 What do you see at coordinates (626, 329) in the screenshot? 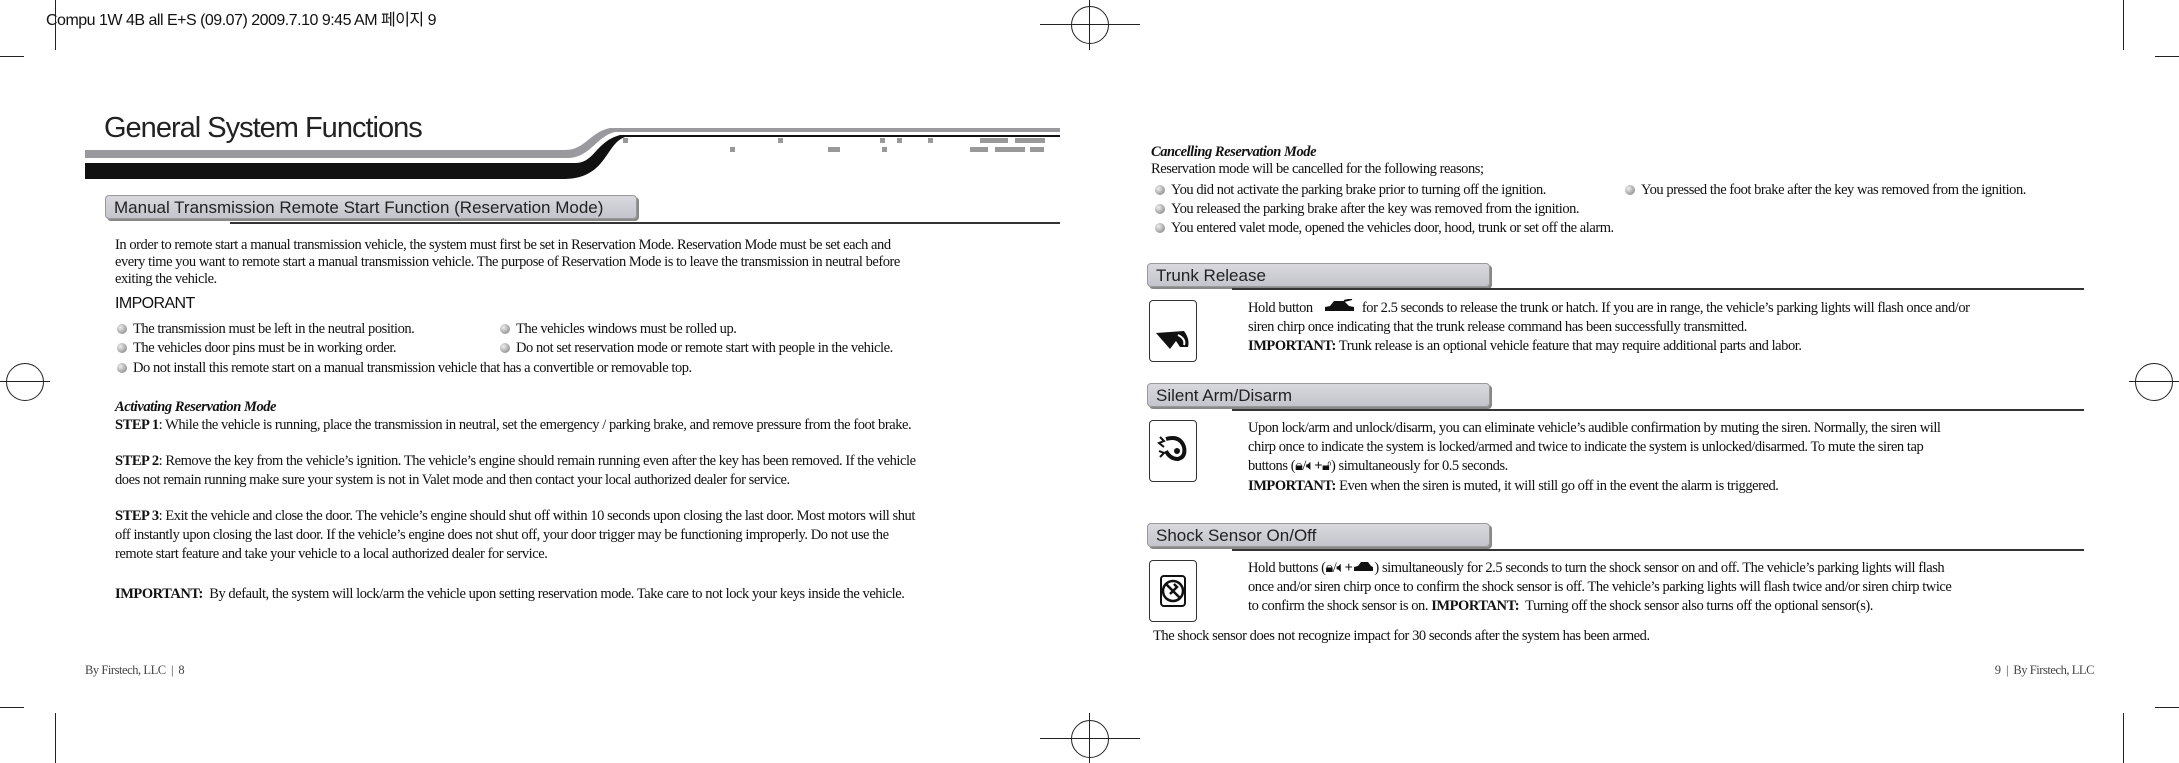
I see `bullet-text: The vehicles windows must be rolled up.` at bounding box center [626, 329].